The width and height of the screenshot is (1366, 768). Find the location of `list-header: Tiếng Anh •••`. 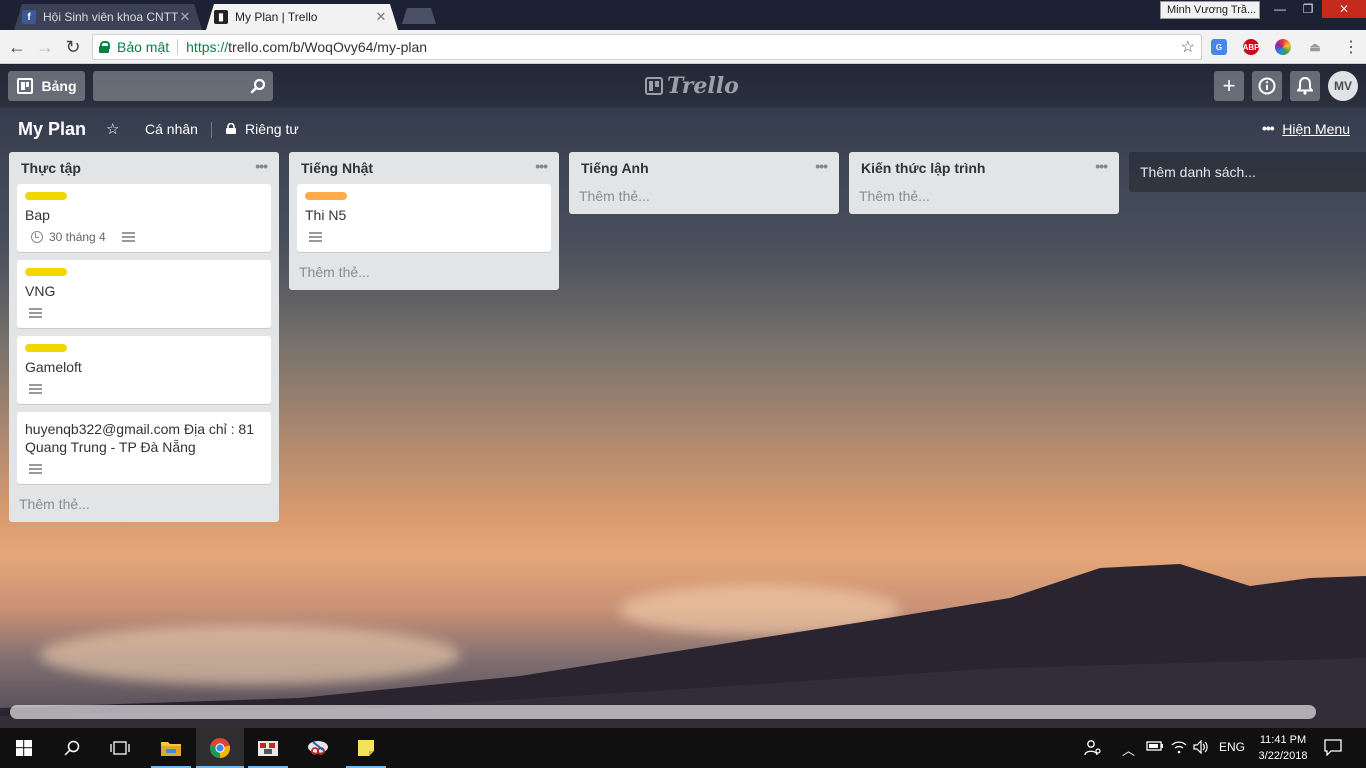

list-header: Tiếng Anh ••• is located at coordinates (704, 168).